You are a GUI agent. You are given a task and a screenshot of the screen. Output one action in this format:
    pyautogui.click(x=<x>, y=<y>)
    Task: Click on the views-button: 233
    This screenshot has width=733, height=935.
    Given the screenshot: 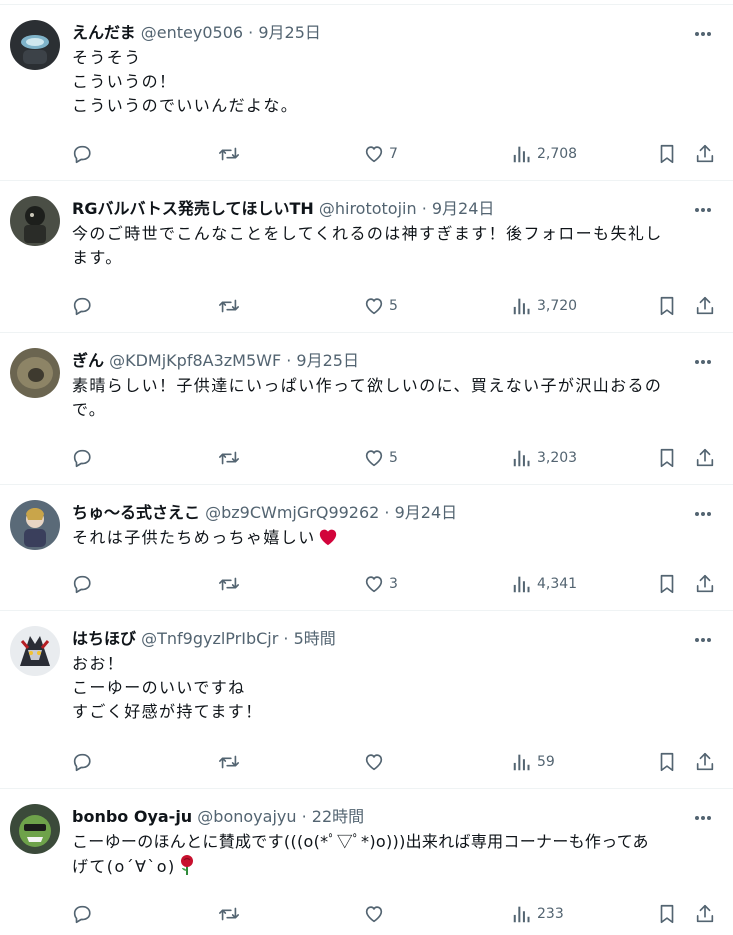 What is the action you would take?
    pyautogui.click(x=537, y=914)
    